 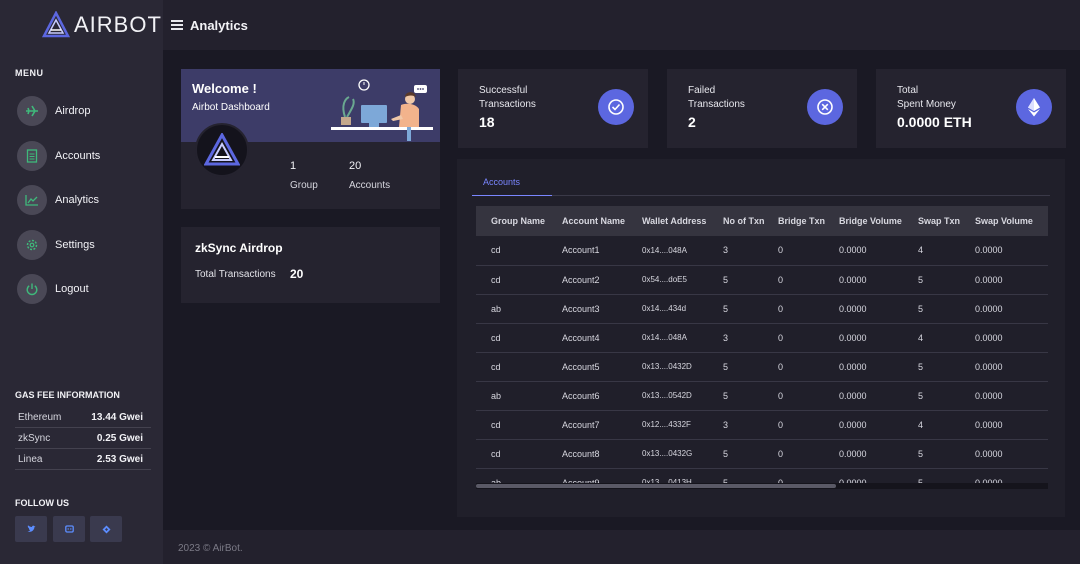 What do you see at coordinates (587, 309) in the screenshot?
I see `table-cell: Account3` at bounding box center [587, 309].